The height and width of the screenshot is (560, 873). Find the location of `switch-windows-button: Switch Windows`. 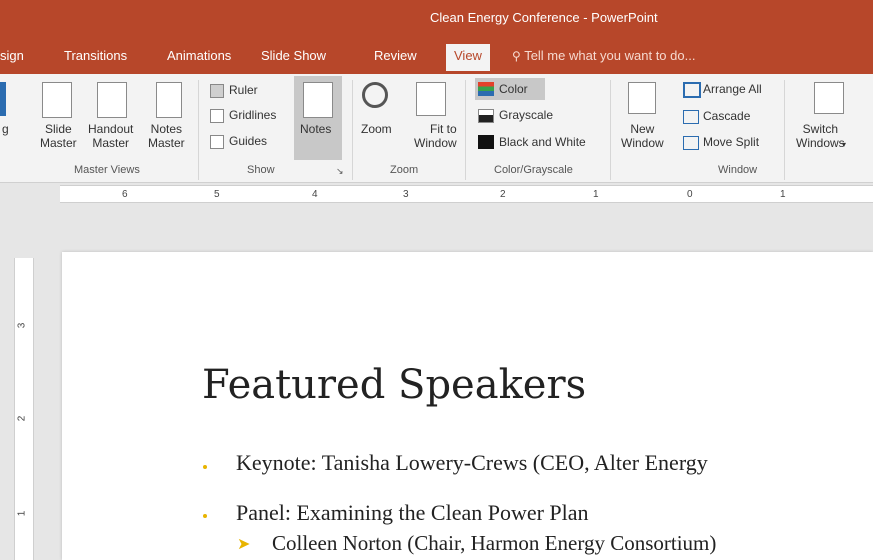

switch-windows-button: Switch Windows is located at coordinates (820, 136).